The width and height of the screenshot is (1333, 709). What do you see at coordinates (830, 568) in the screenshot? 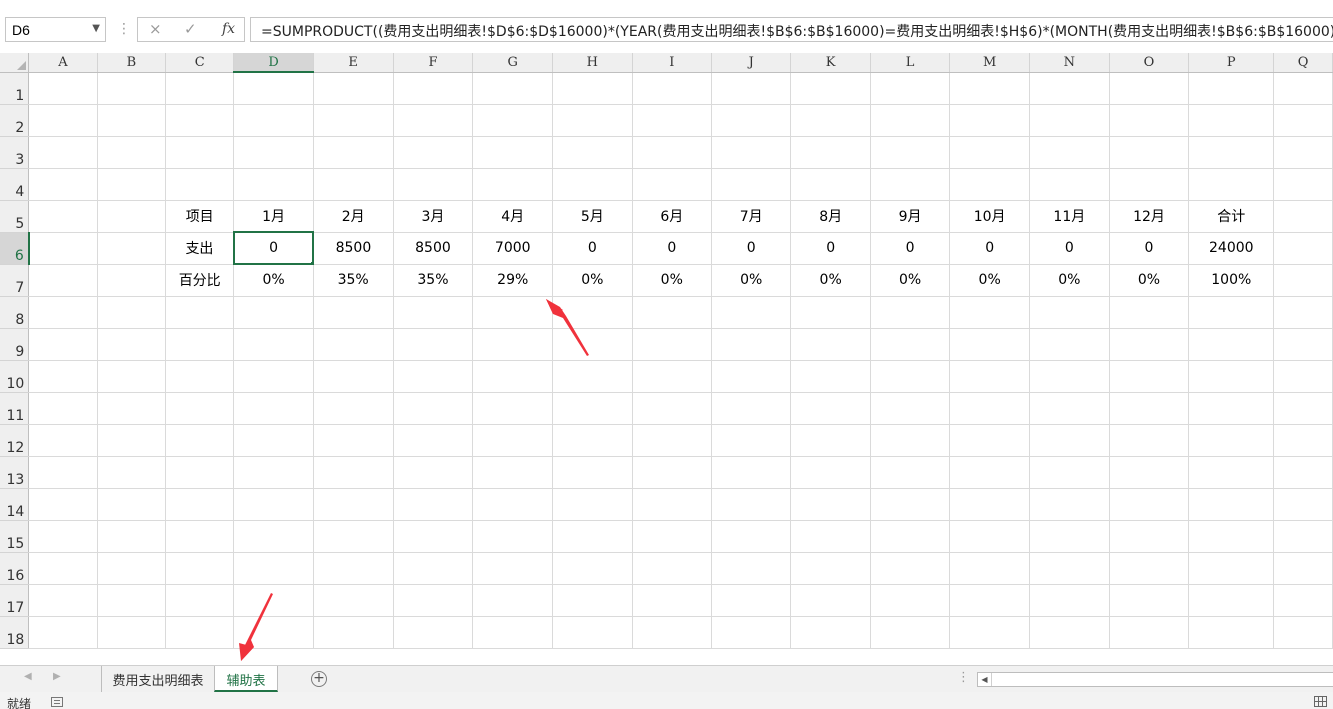
I see `cell-k16` at bounding box center [830, 568].